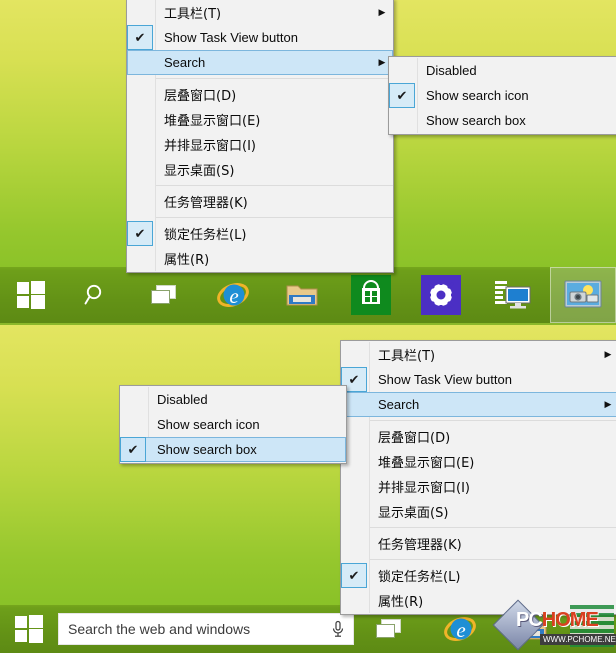 The width and height of the screenshot is (616, 653). I want to click on store-icon, so click(371, 295).